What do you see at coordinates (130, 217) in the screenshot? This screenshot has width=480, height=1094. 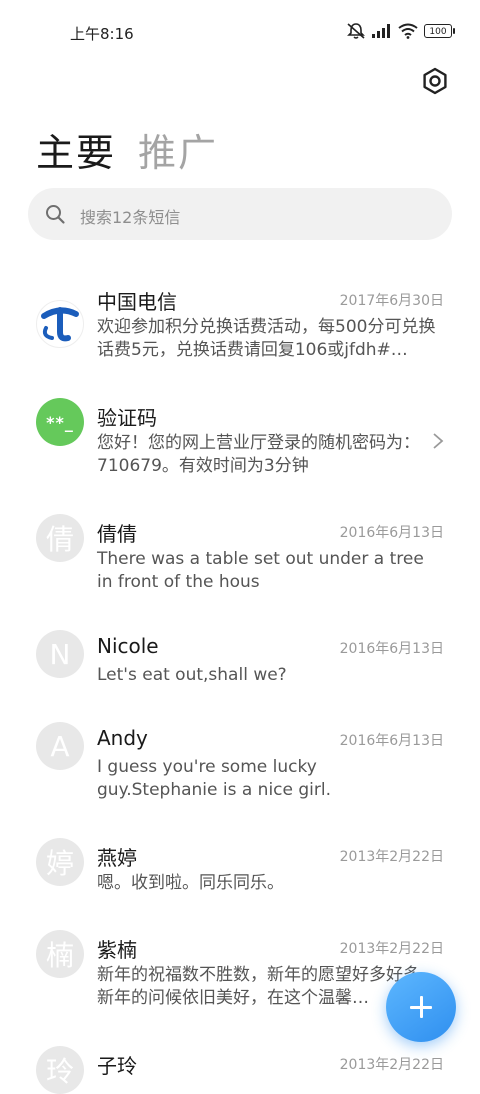 I see `search-placeholder: 搜索12条短信` at bounding box center [130, 217].